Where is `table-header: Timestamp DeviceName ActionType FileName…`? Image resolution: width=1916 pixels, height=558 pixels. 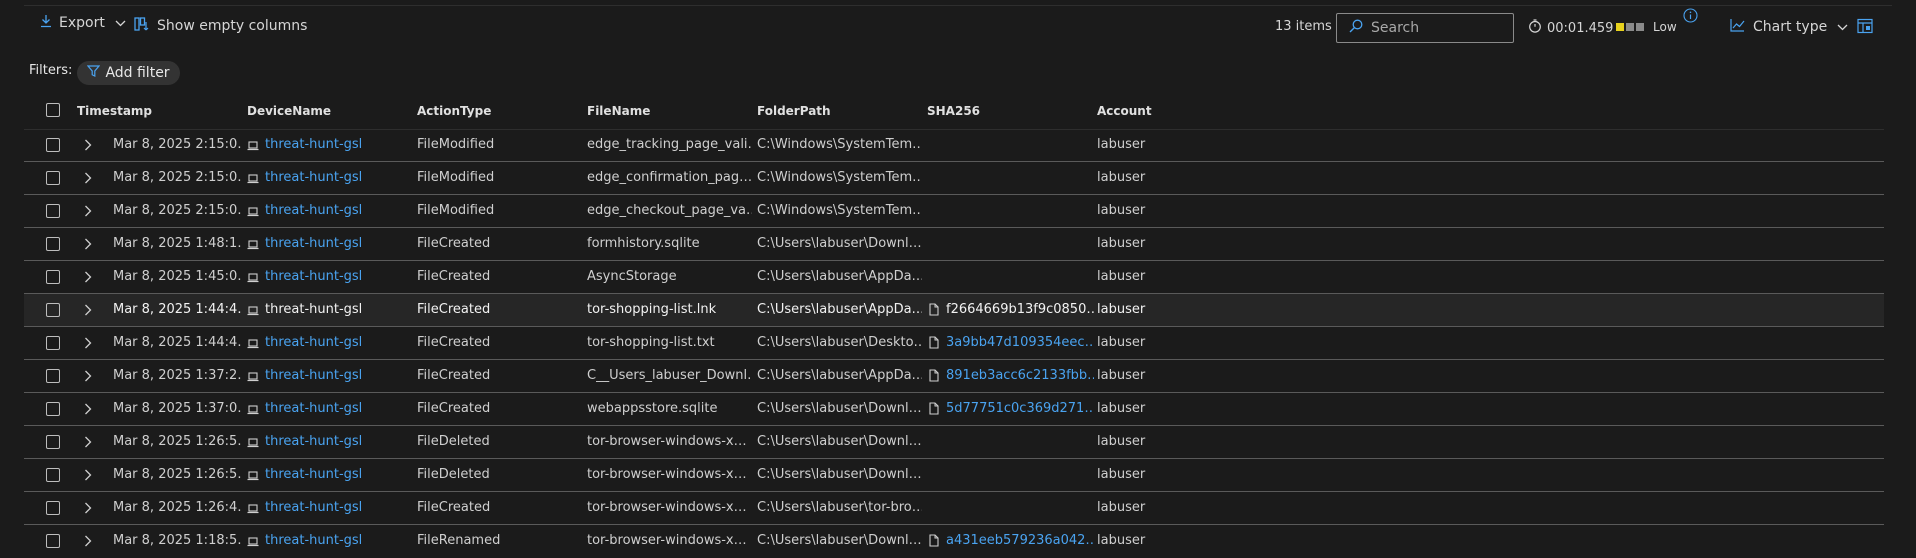 table-header: Timestamp DeviceName ActionType FileName… is located at coordinates (954, 111).